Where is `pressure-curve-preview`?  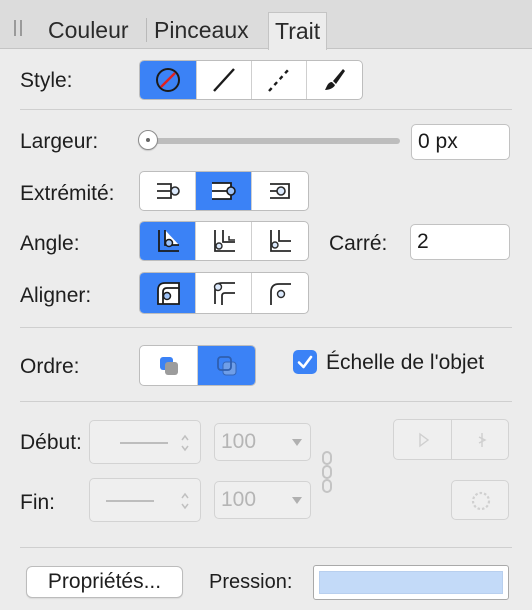
pressure-curve-preview is located at coordinates (411, 582).